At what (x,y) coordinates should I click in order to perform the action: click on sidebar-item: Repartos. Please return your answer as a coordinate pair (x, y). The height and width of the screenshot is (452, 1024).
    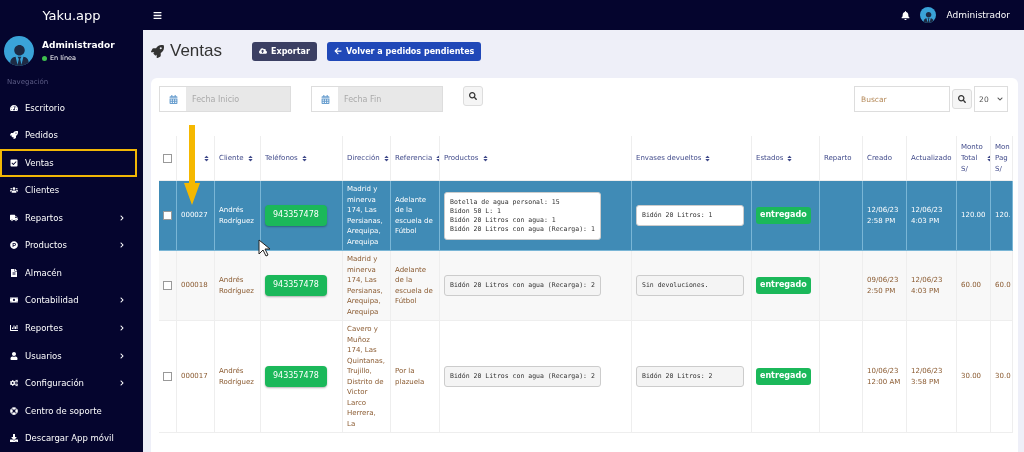
    Looking at the image, I should click on (68, 218).